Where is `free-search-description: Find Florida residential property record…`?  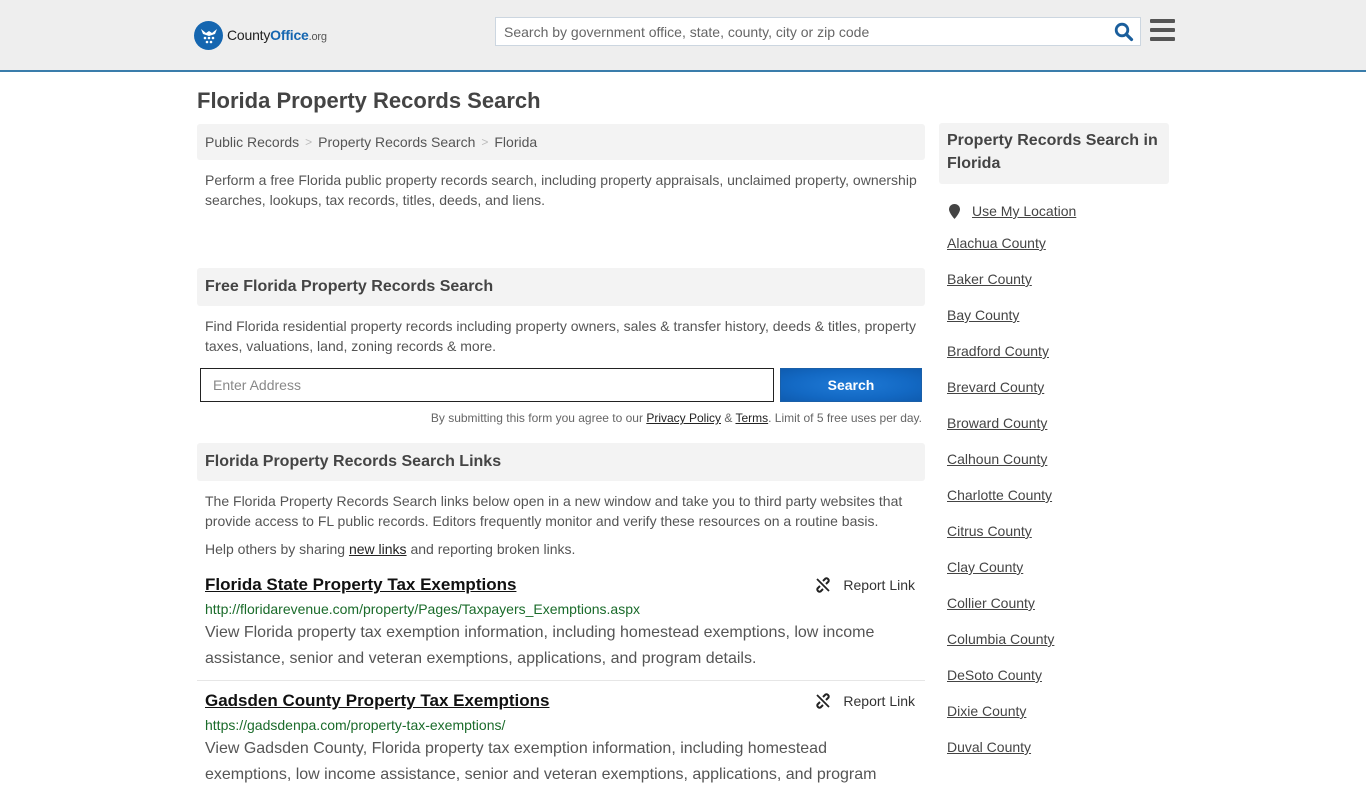 free-search-description: Find Florida residential property record… is located at coordinates (560, 336).